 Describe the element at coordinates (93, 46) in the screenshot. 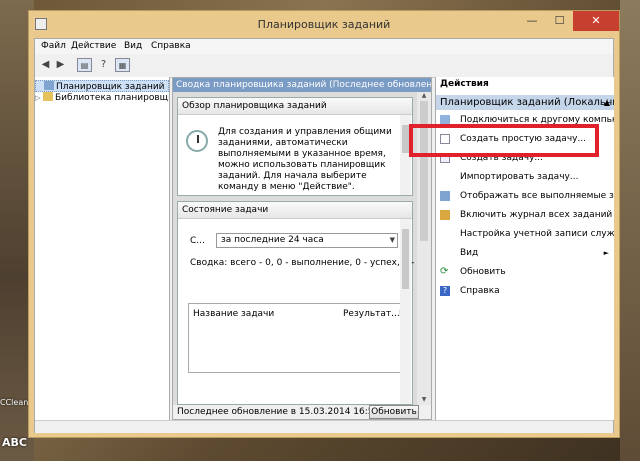

I see `menu-action: Действие` at that location.